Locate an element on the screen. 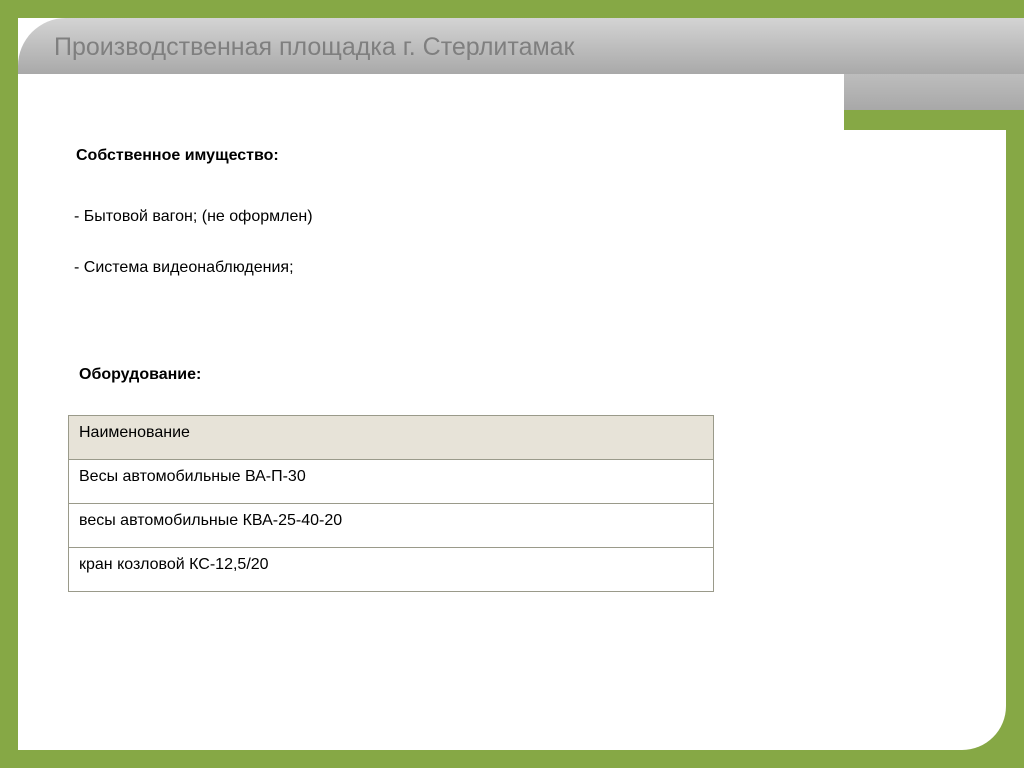 The height and width of the screenshot is (768, 1024). title-band-extension is located at coordinates (934, 92).